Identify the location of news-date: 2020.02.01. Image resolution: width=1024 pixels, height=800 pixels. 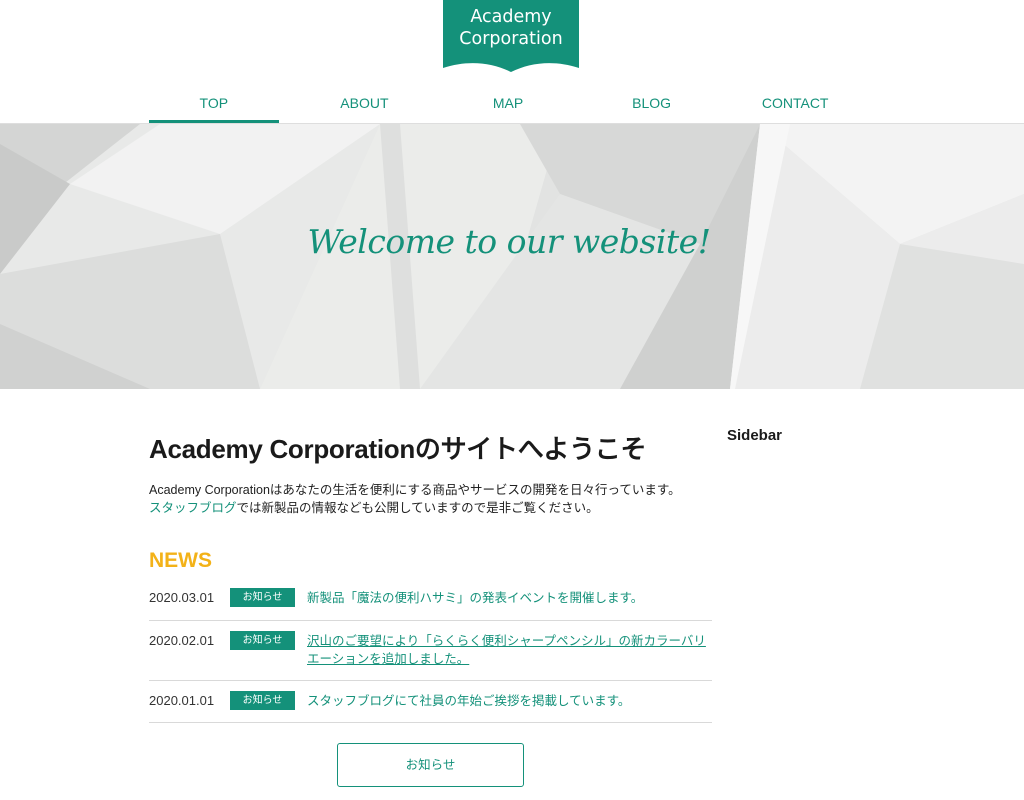
(182, 640).